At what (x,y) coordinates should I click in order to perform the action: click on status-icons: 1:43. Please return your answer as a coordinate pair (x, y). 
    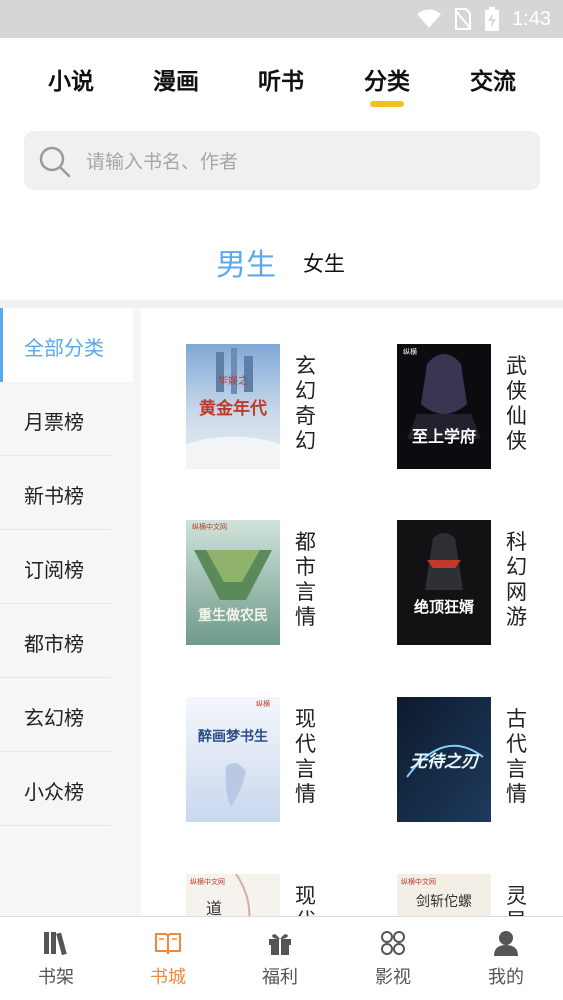
    Looking at the image, I should click on (483, 19).